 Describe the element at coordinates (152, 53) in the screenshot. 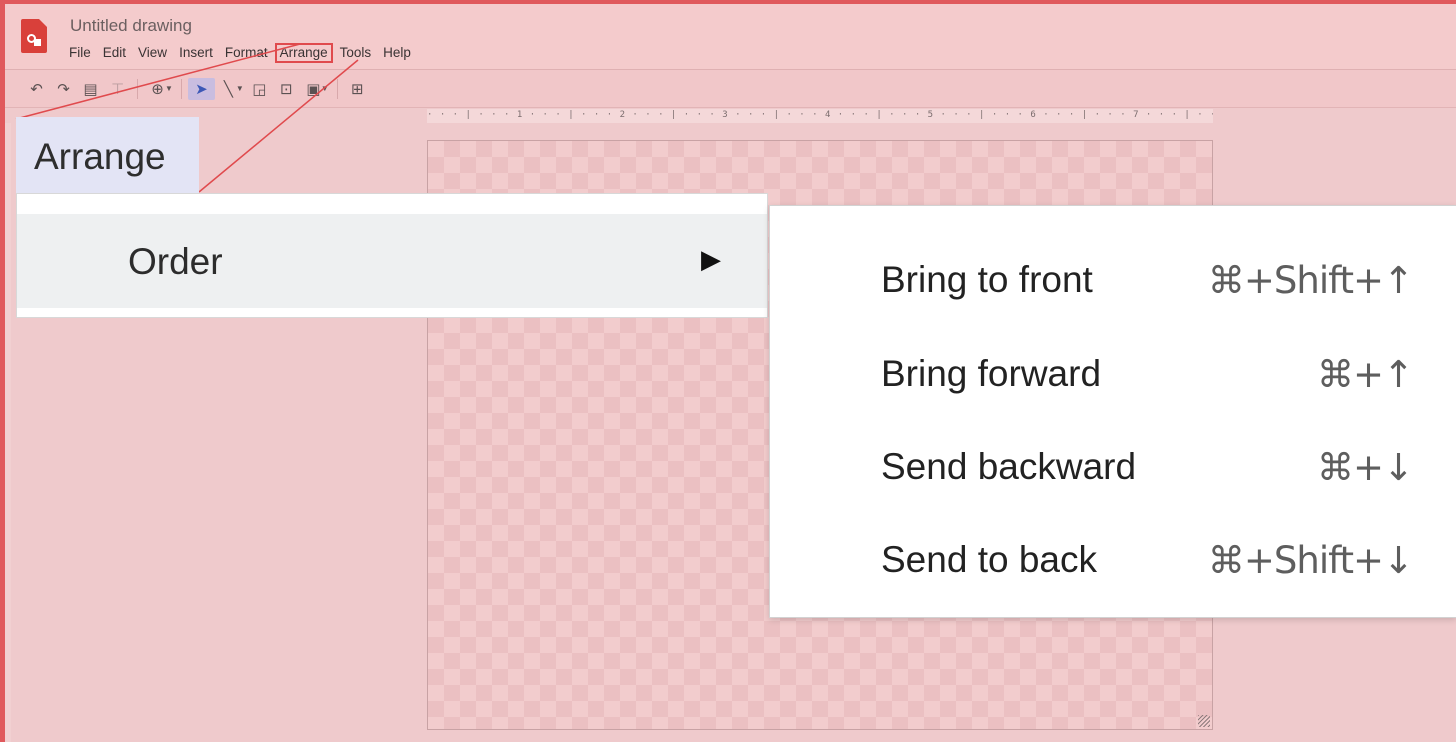

I see `menu-view: View` at that location.